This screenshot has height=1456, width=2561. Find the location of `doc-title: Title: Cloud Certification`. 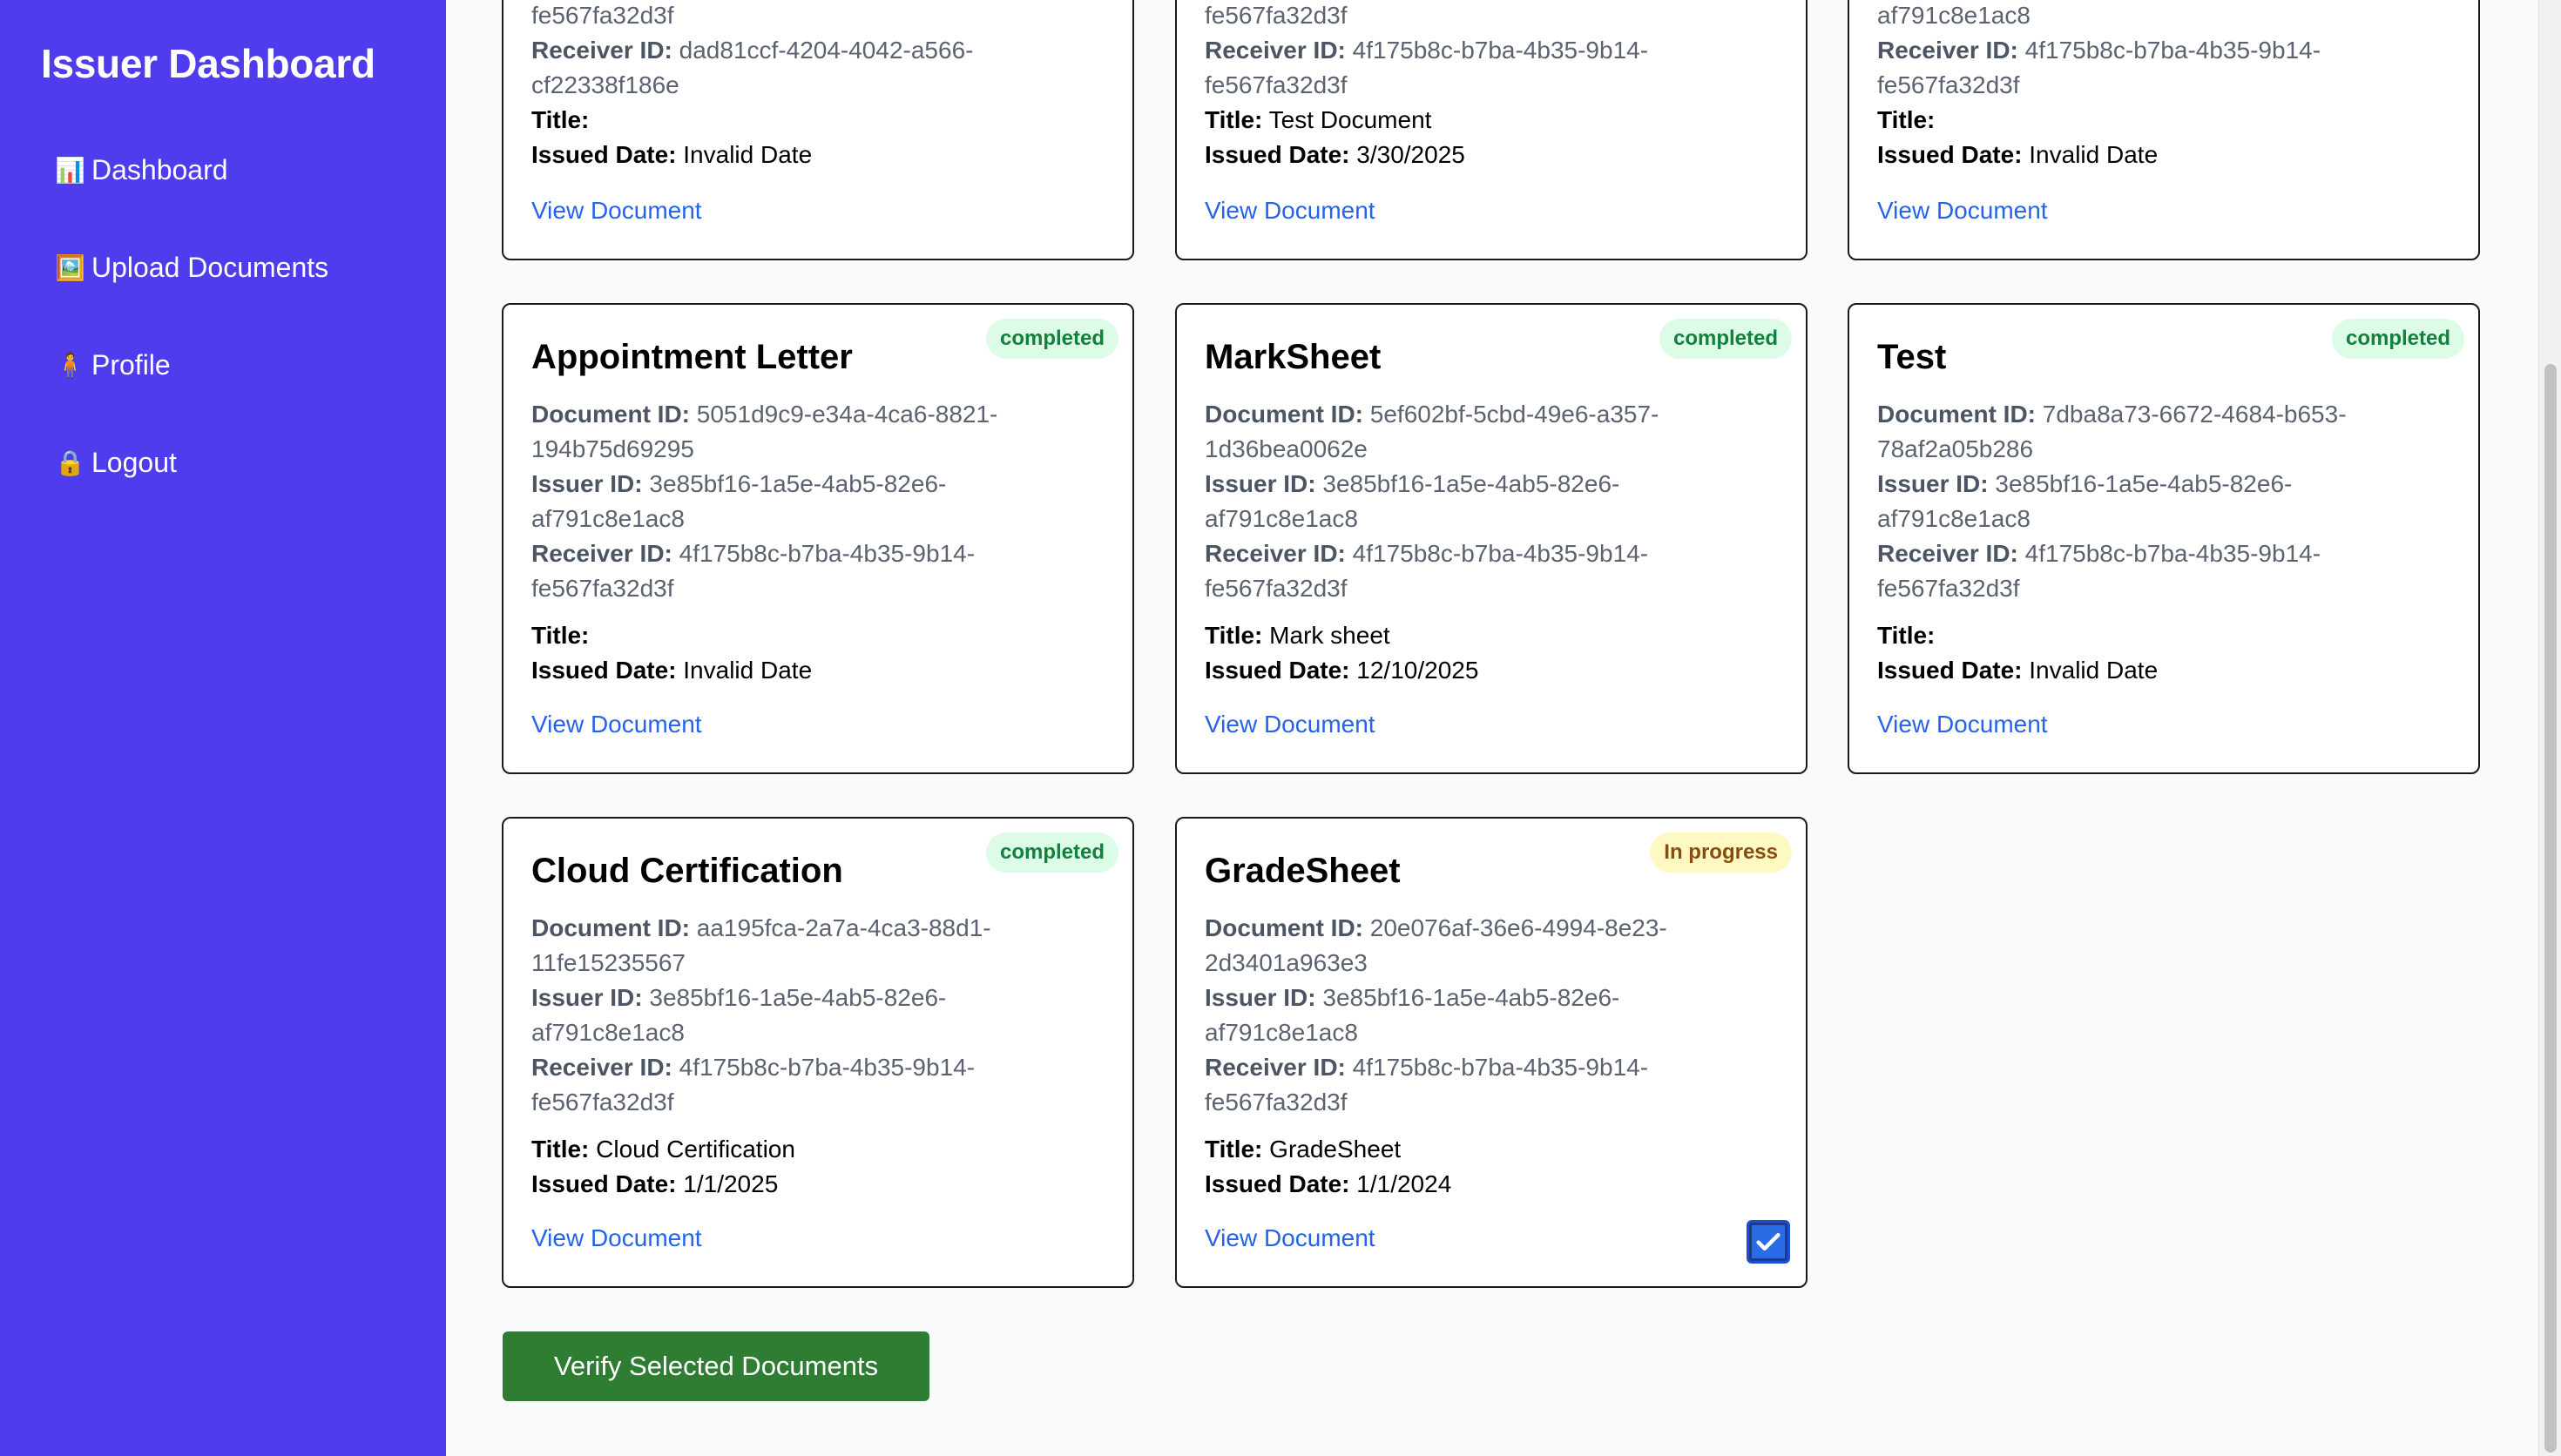

doc-title: Title: Cloud Certification is located at coordinates (663, 1149).